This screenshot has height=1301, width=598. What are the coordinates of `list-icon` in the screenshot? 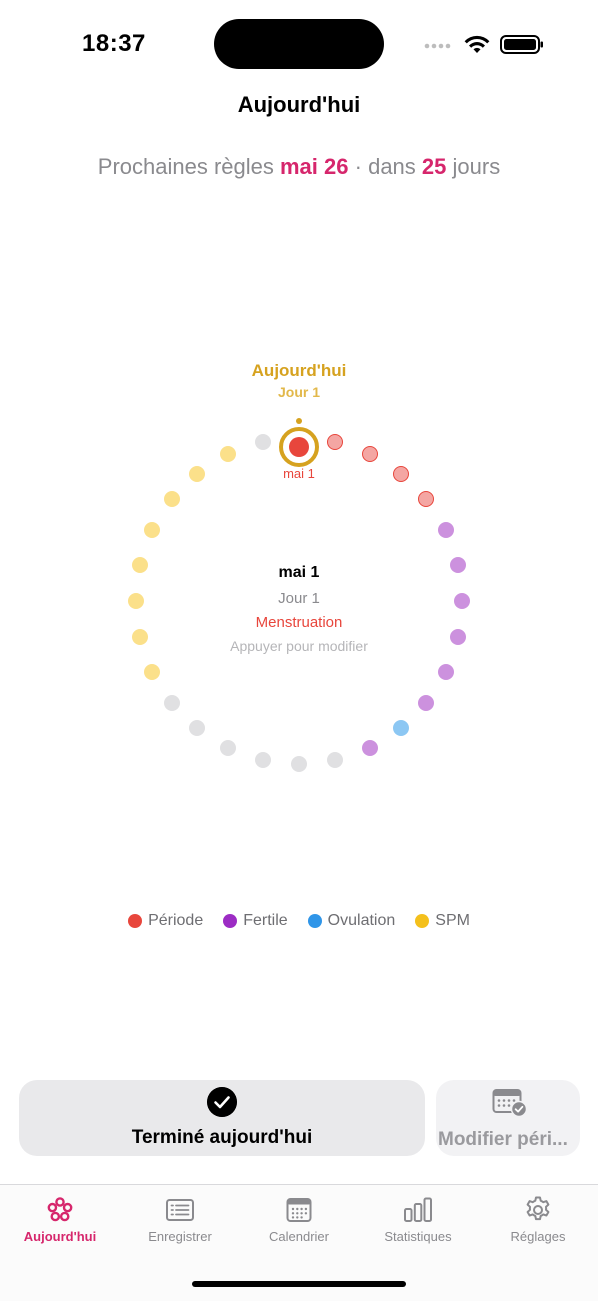 It's located at (180, 1210).